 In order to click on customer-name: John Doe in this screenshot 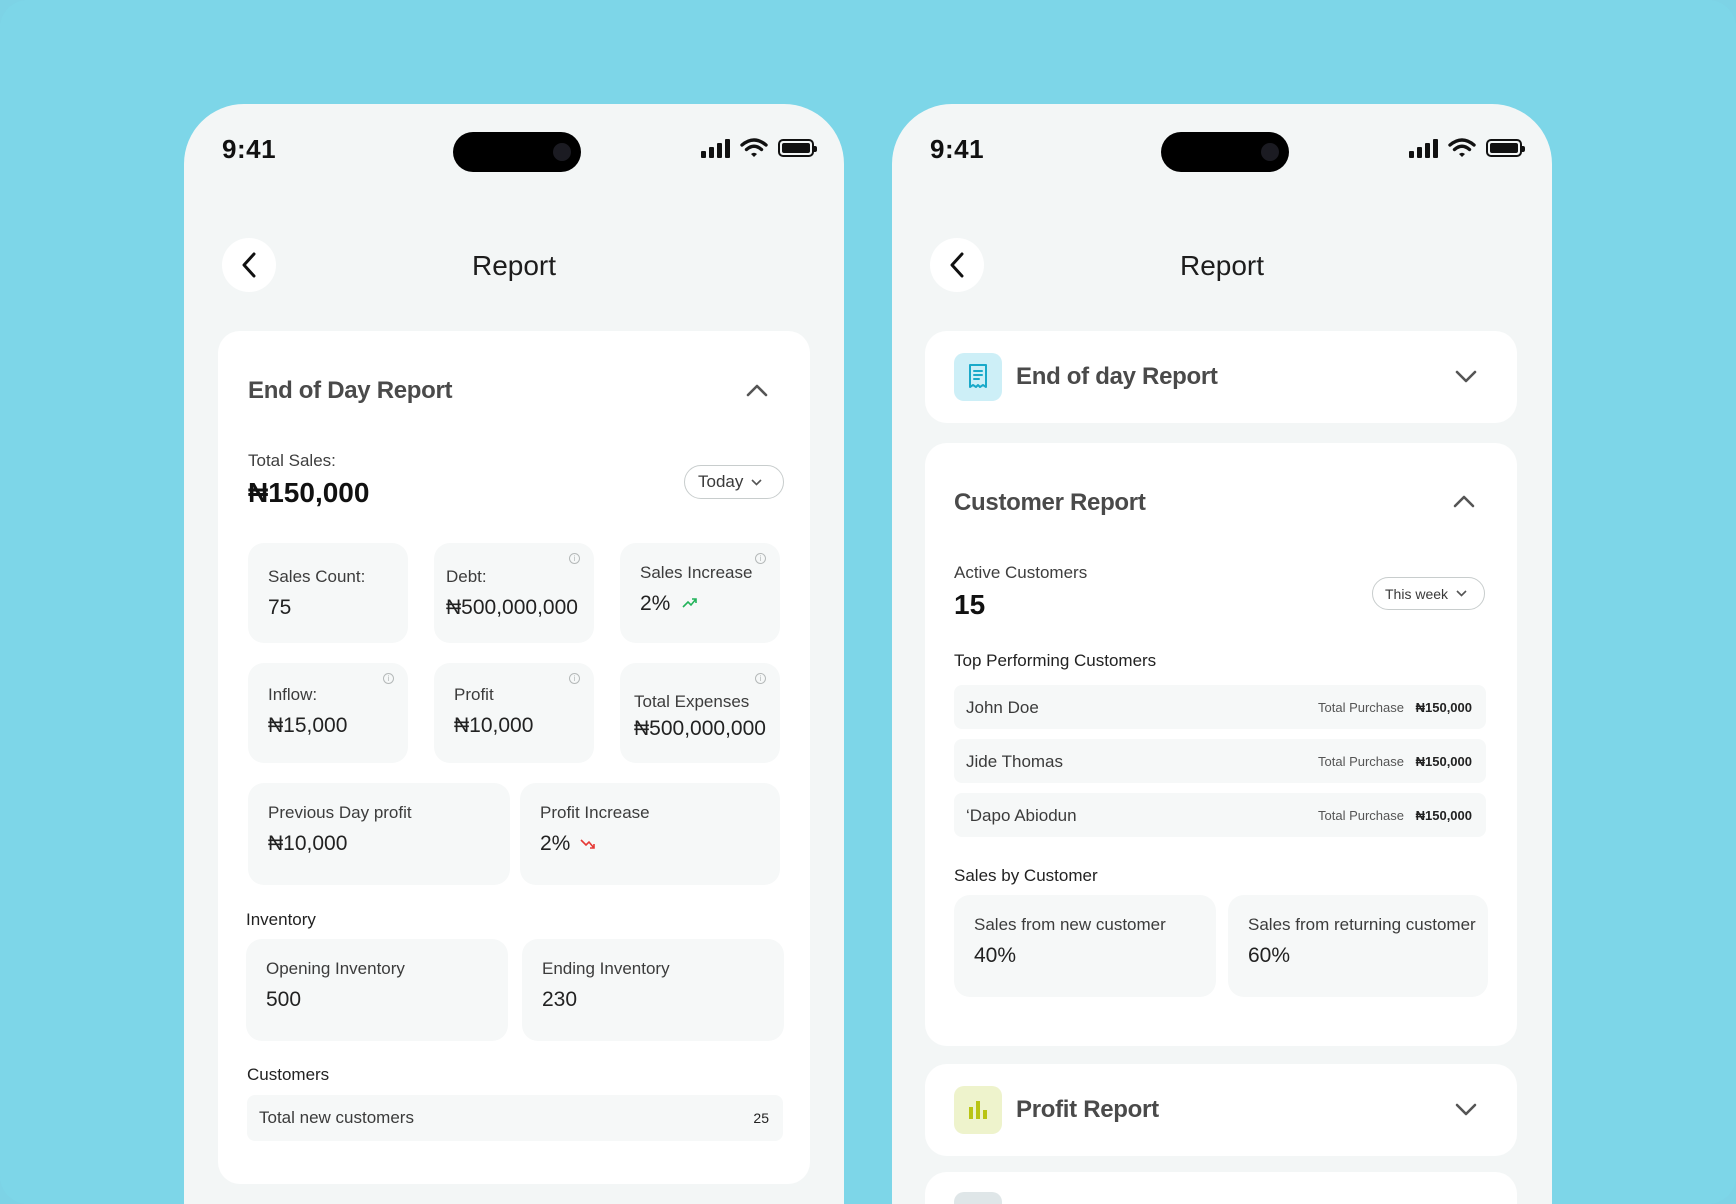, I will do `click(1002, 707)`.